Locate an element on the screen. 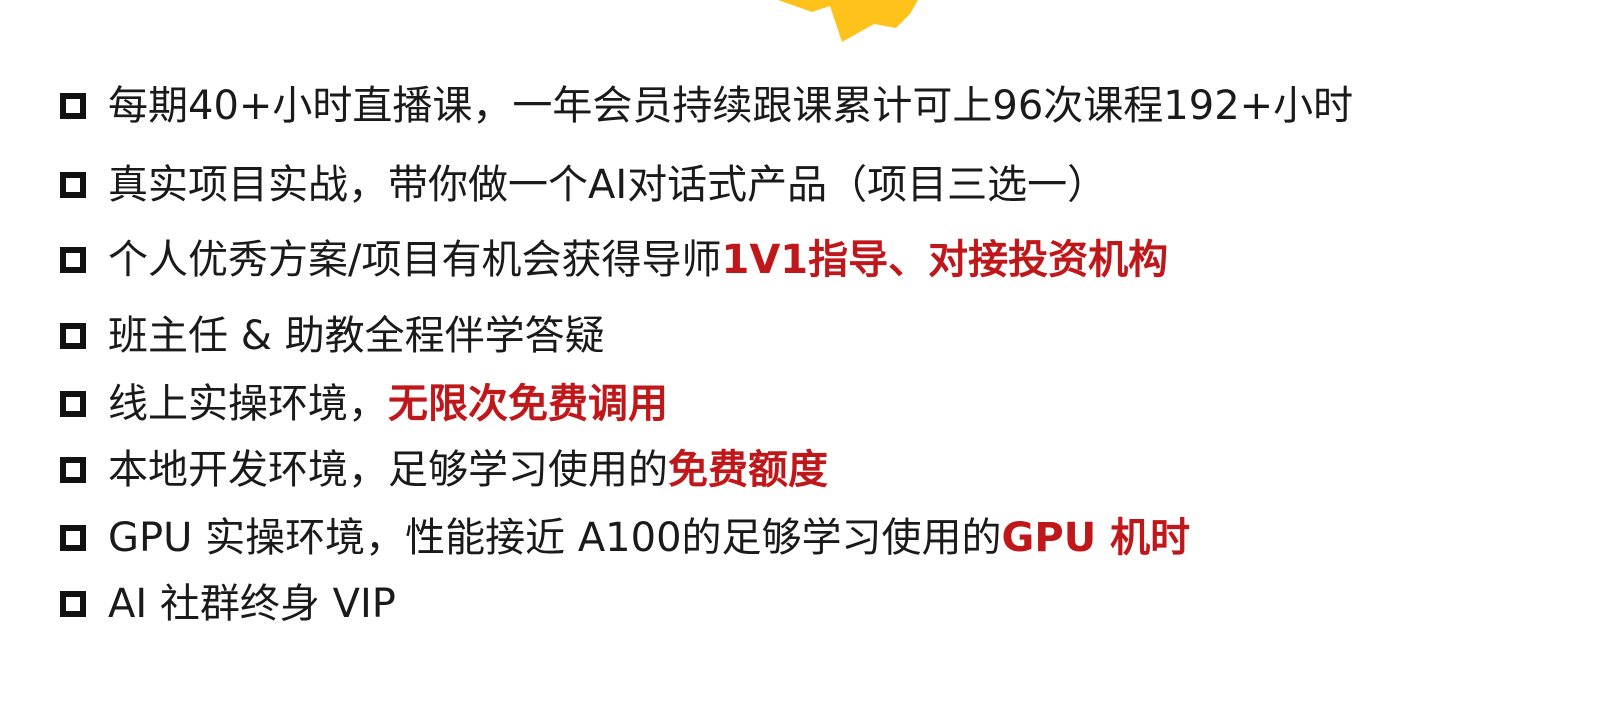 The height and width of the screenshot is (714, 1615). benefit-item: 个人优秀方案/项目有机会获得导师 1V1指导、对接投资机构 is located at coordinates (614, 260).